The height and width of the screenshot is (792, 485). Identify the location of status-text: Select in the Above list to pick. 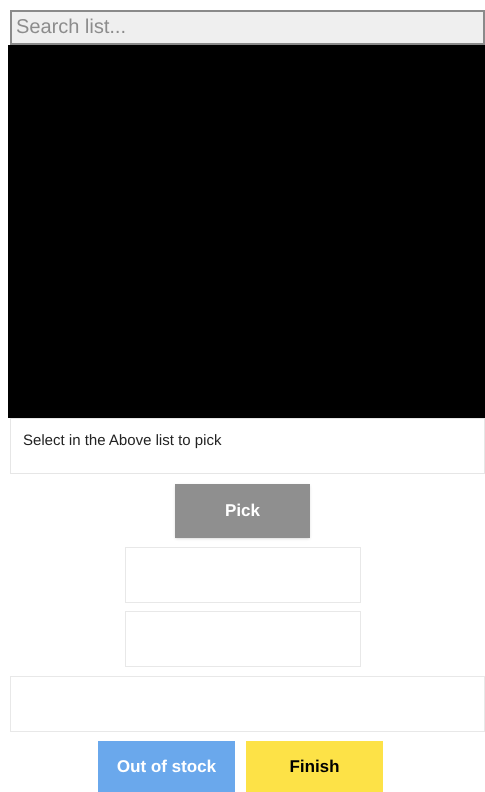
(122, 440).